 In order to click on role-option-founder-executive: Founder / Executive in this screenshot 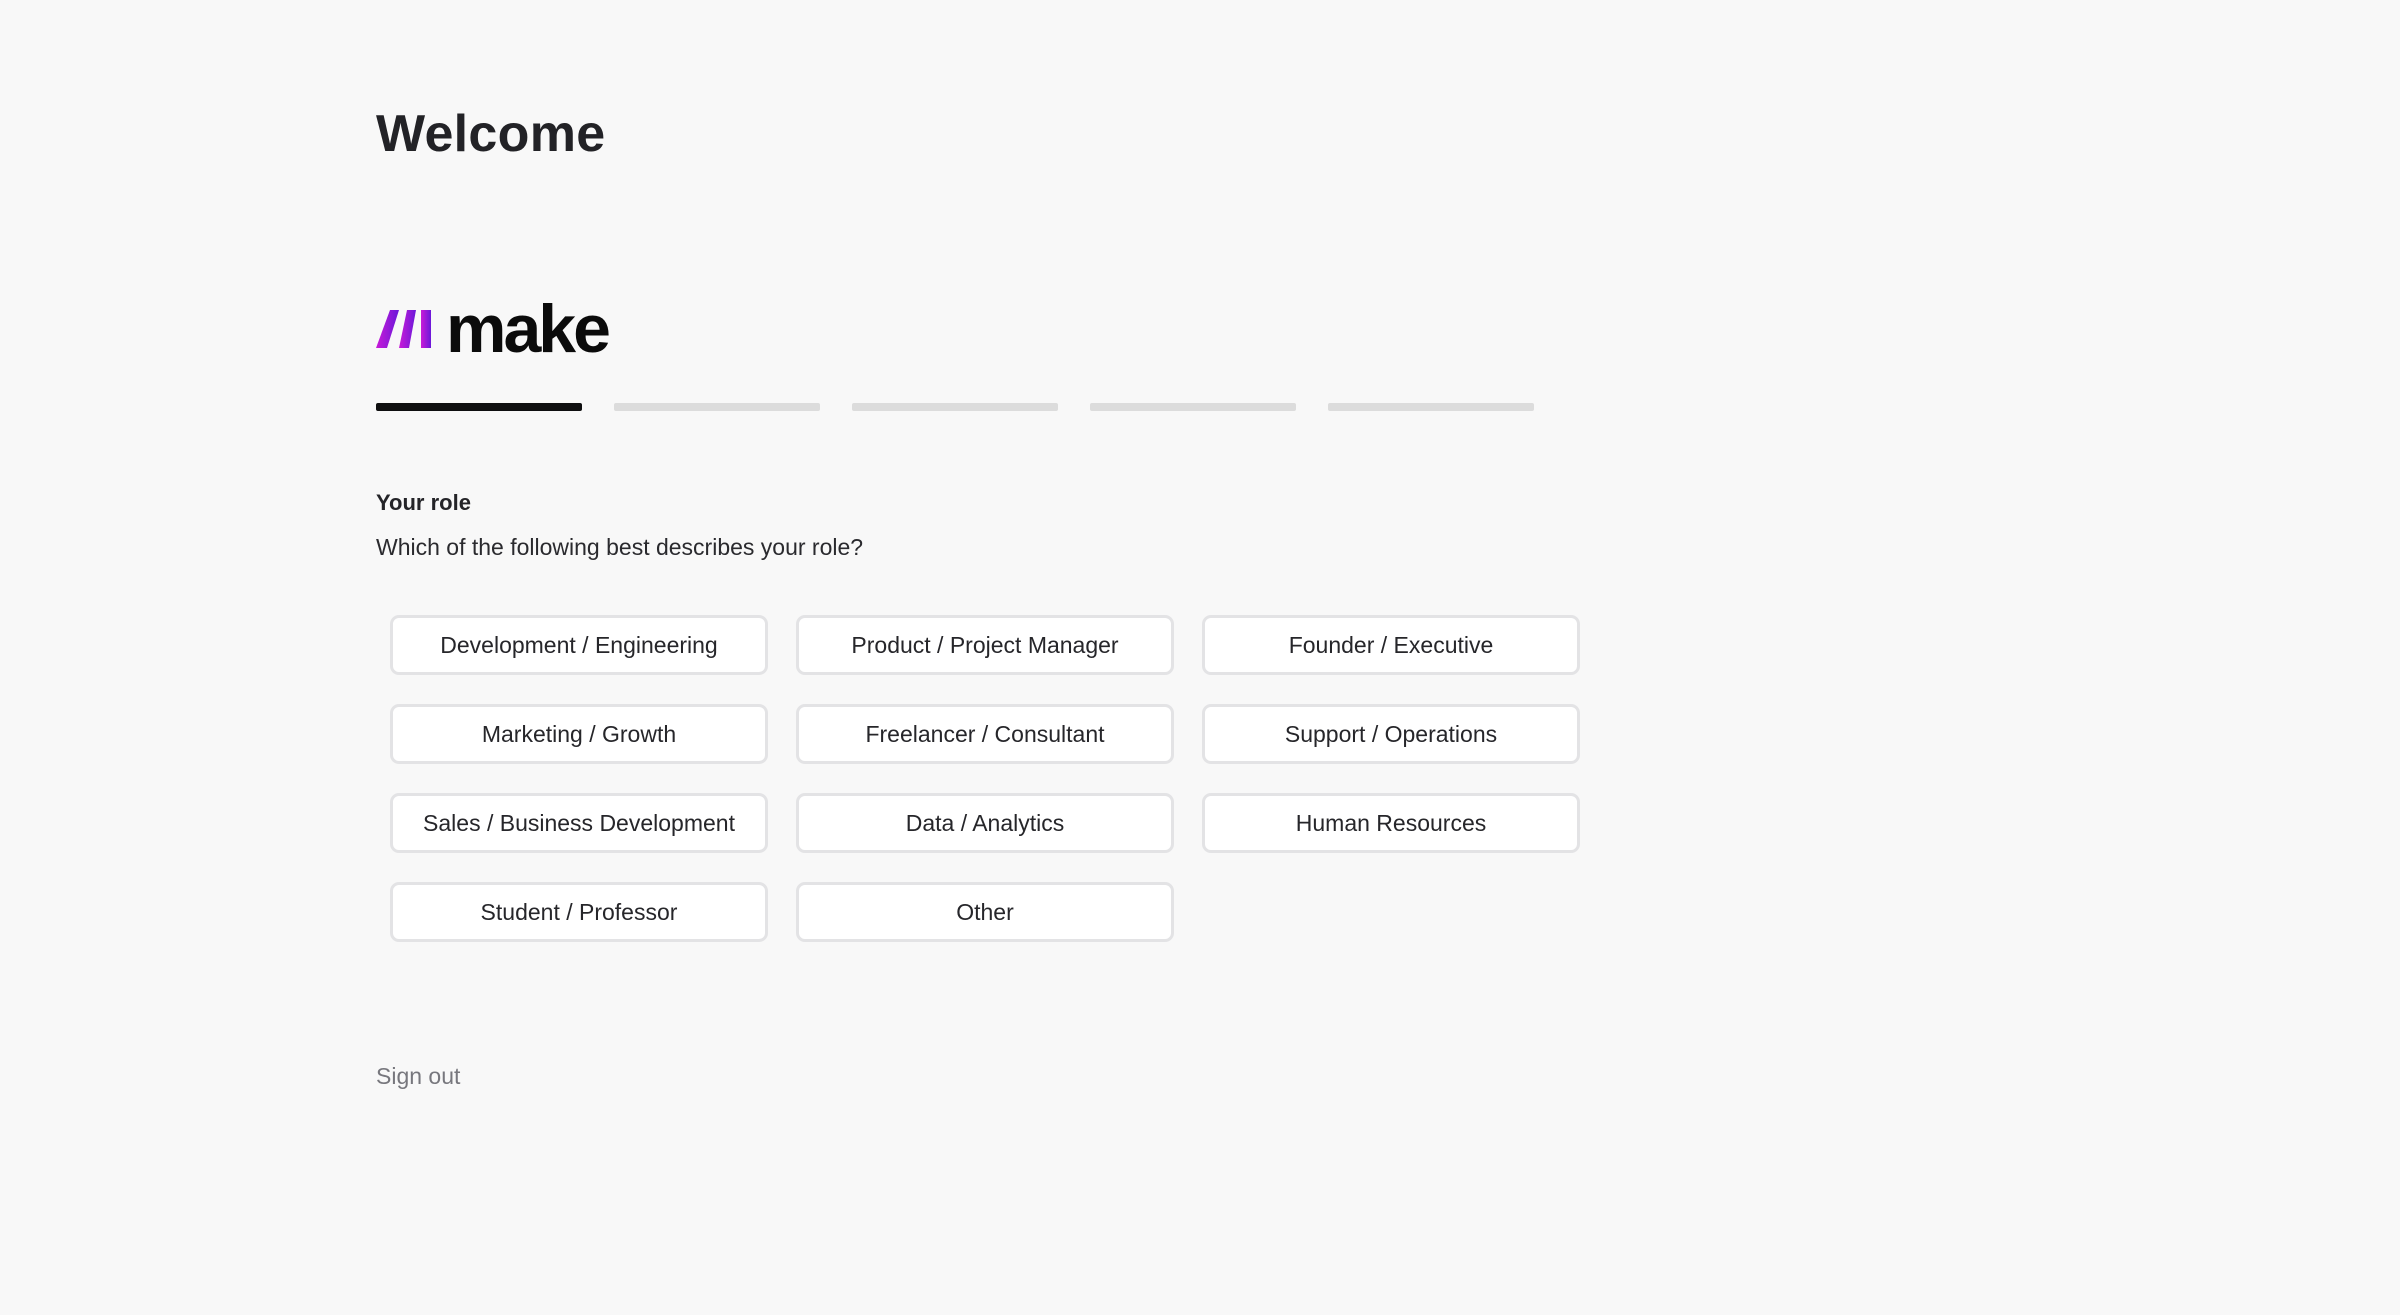, I will do `click(1391, 645)`.